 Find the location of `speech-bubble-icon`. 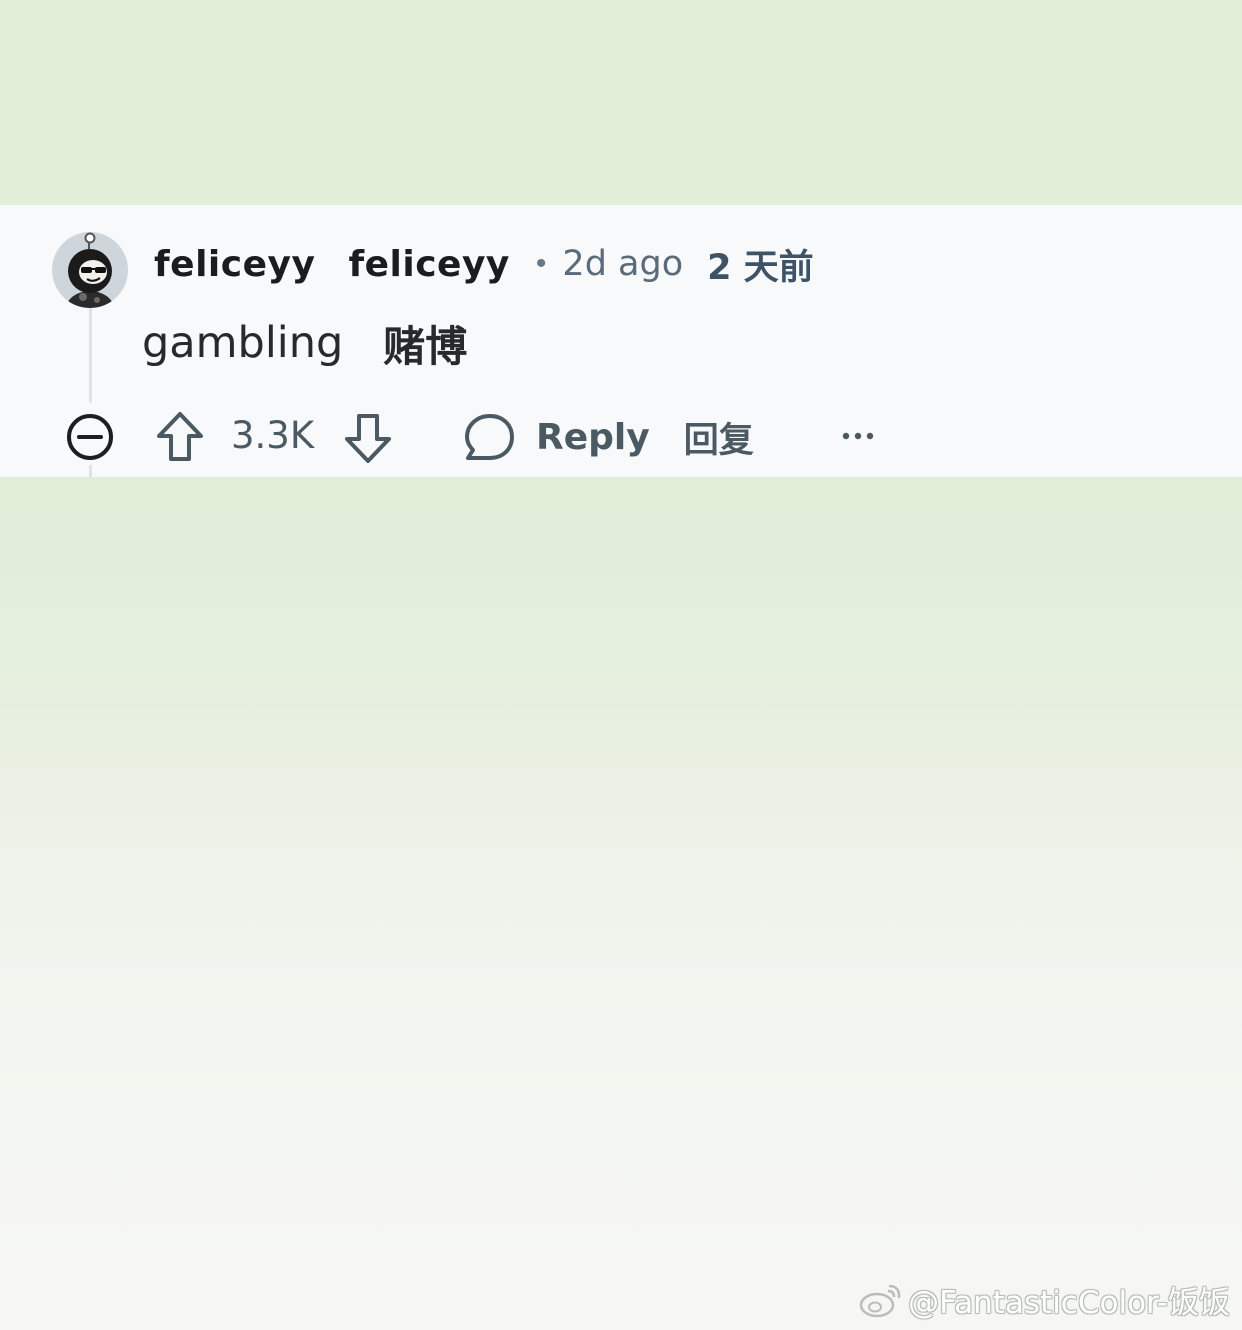

speech-bubble-icon is located at coordinates (489, 437).